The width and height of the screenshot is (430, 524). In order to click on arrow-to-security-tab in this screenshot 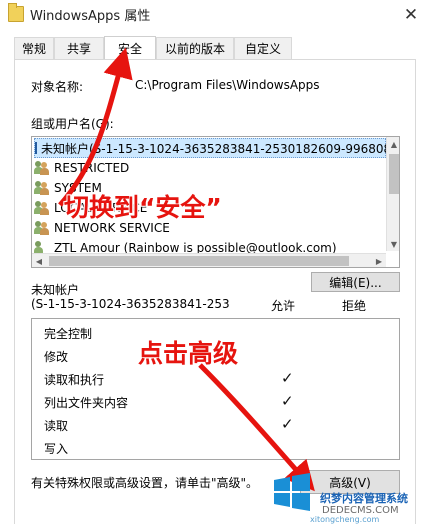, I will do `click(95, 127)`.